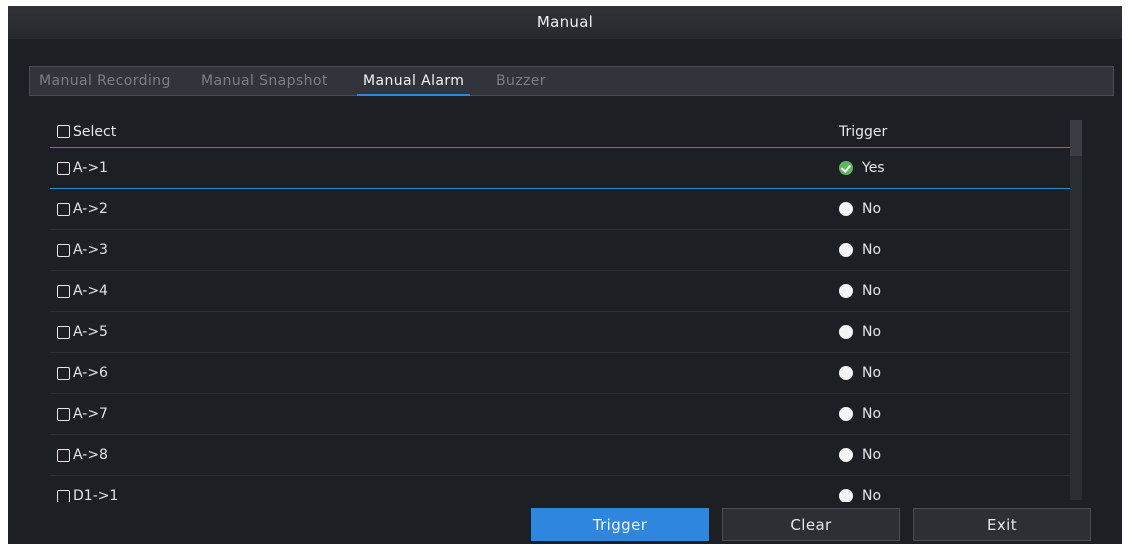 The width and height of the screenshot is (1132, 548). What do you see at coordinates (63, 131) in the screenshot?
I see `select-all-checkbox-icon` at bounding box center [63, 131].